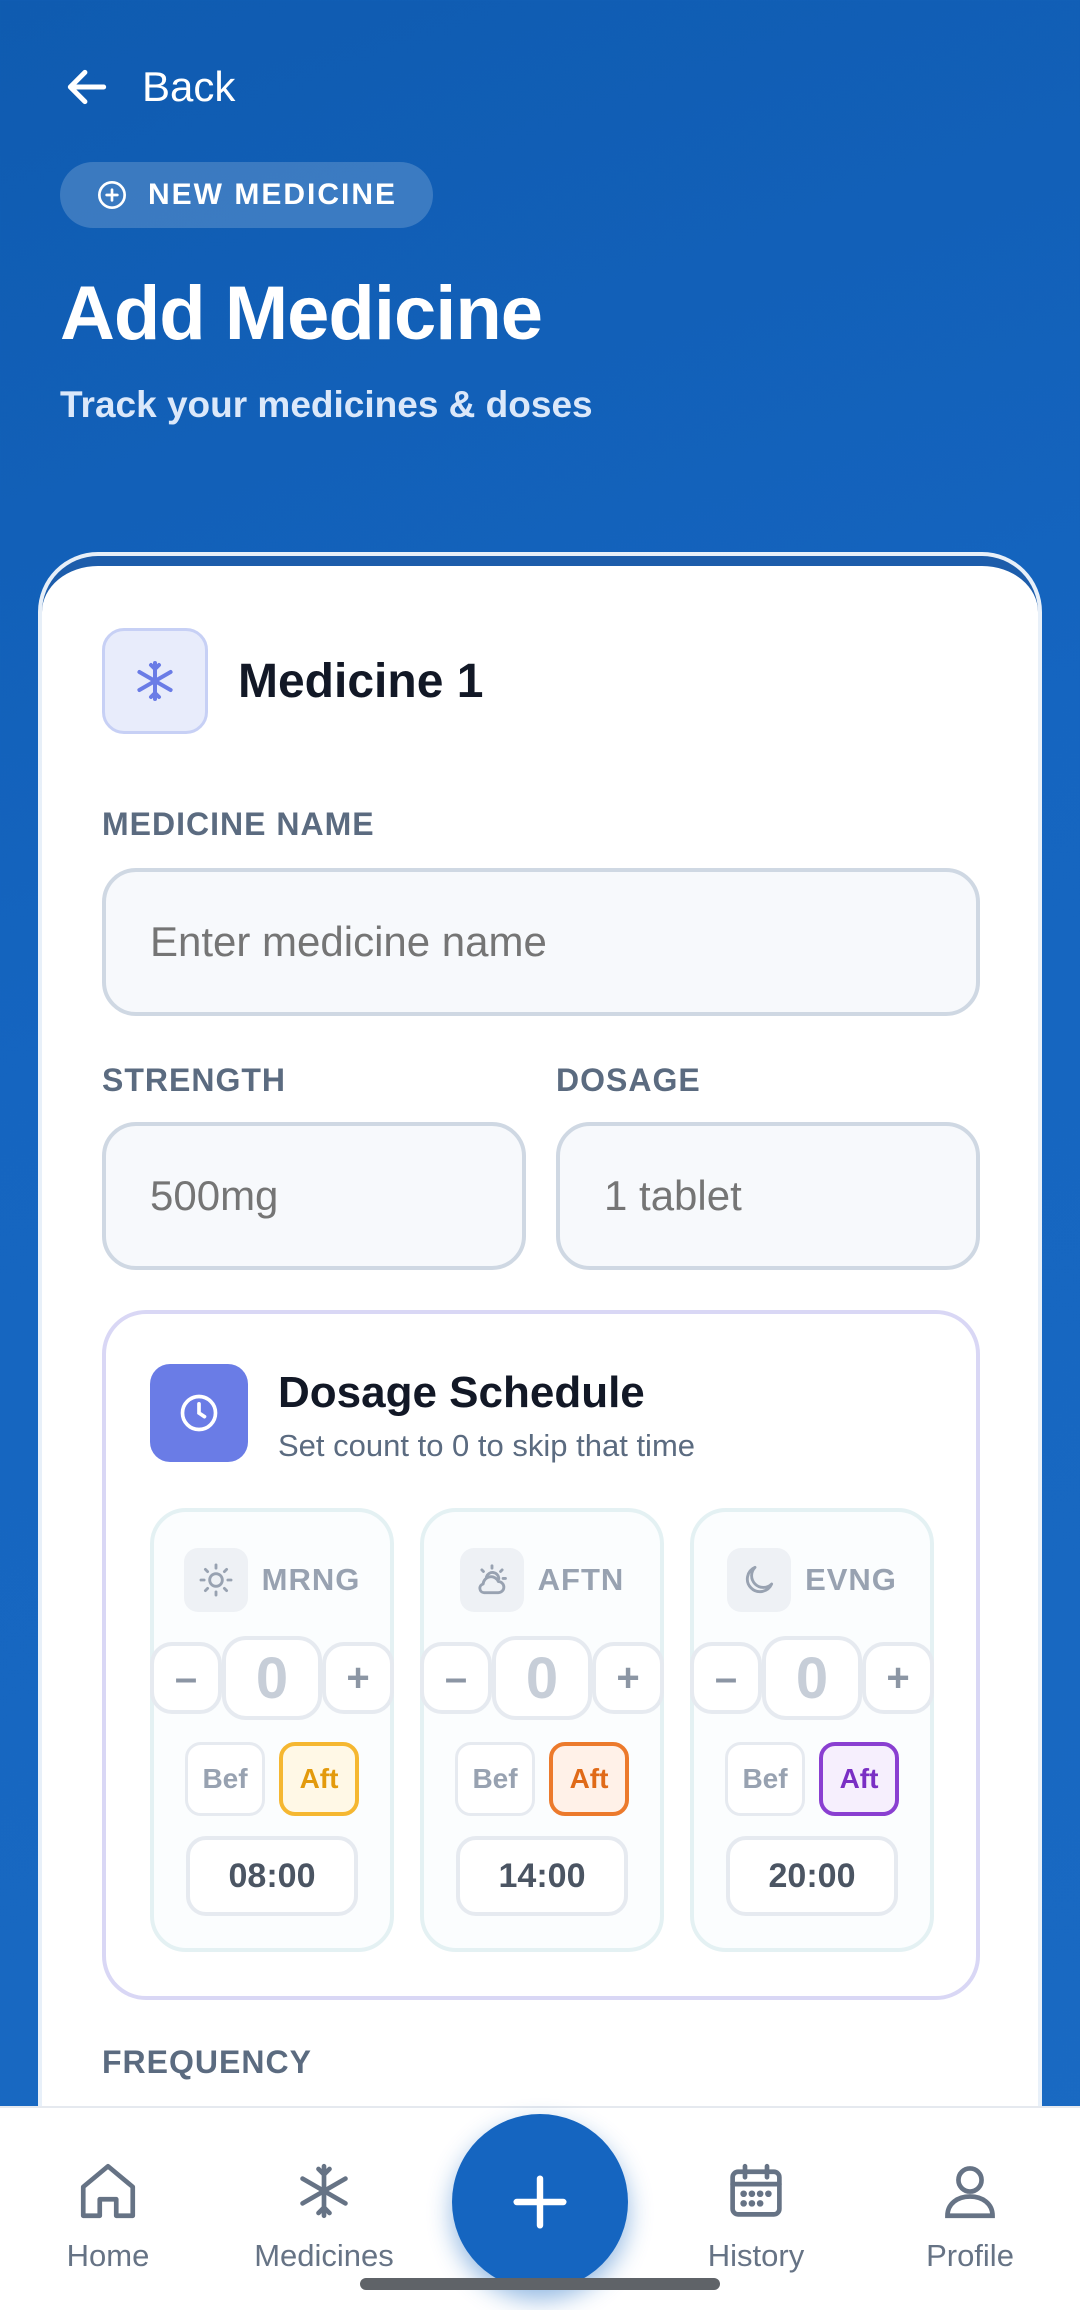 This screenshot has height=2310, width=1080. What do you see at coordinates (970, 2255) in the screenshot?
I see `nav-label: Profile` at bounding box center [970, 2255].